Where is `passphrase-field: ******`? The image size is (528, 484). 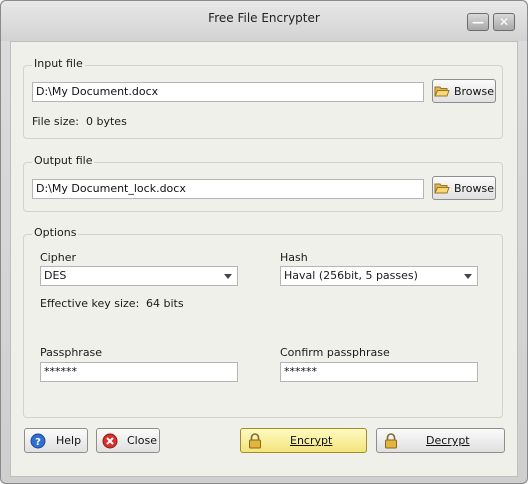
passphrase-field: ****** is located at coordinates (139, 372).